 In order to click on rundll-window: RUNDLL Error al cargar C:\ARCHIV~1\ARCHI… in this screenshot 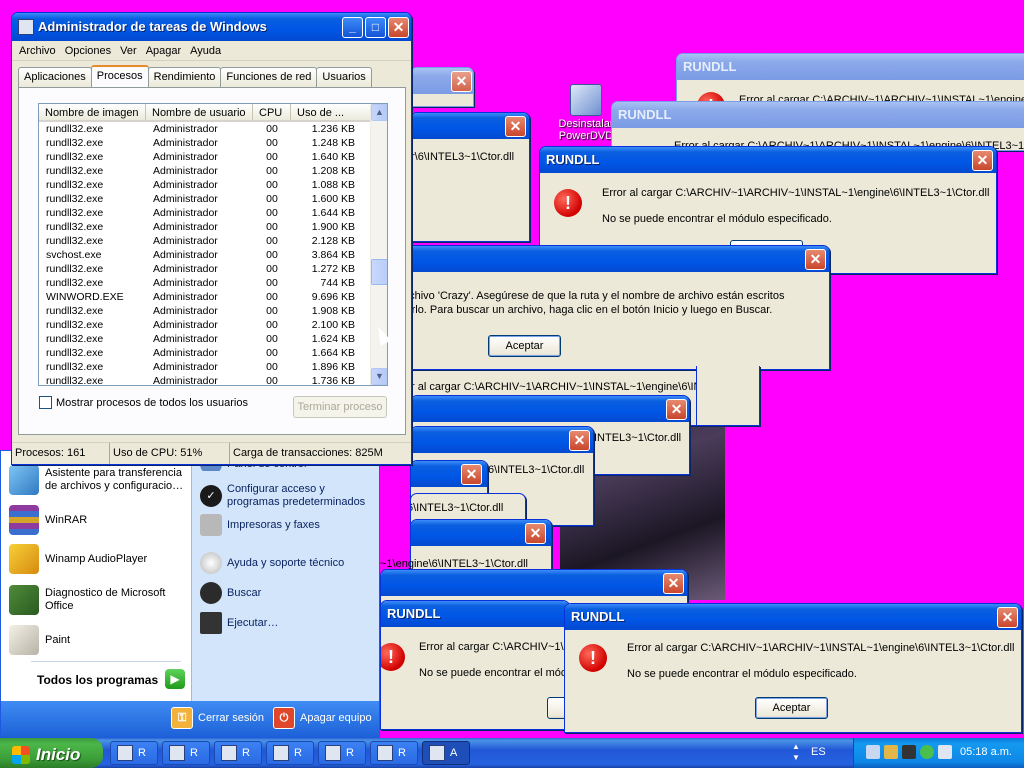, I will do `click(817, 126)`.